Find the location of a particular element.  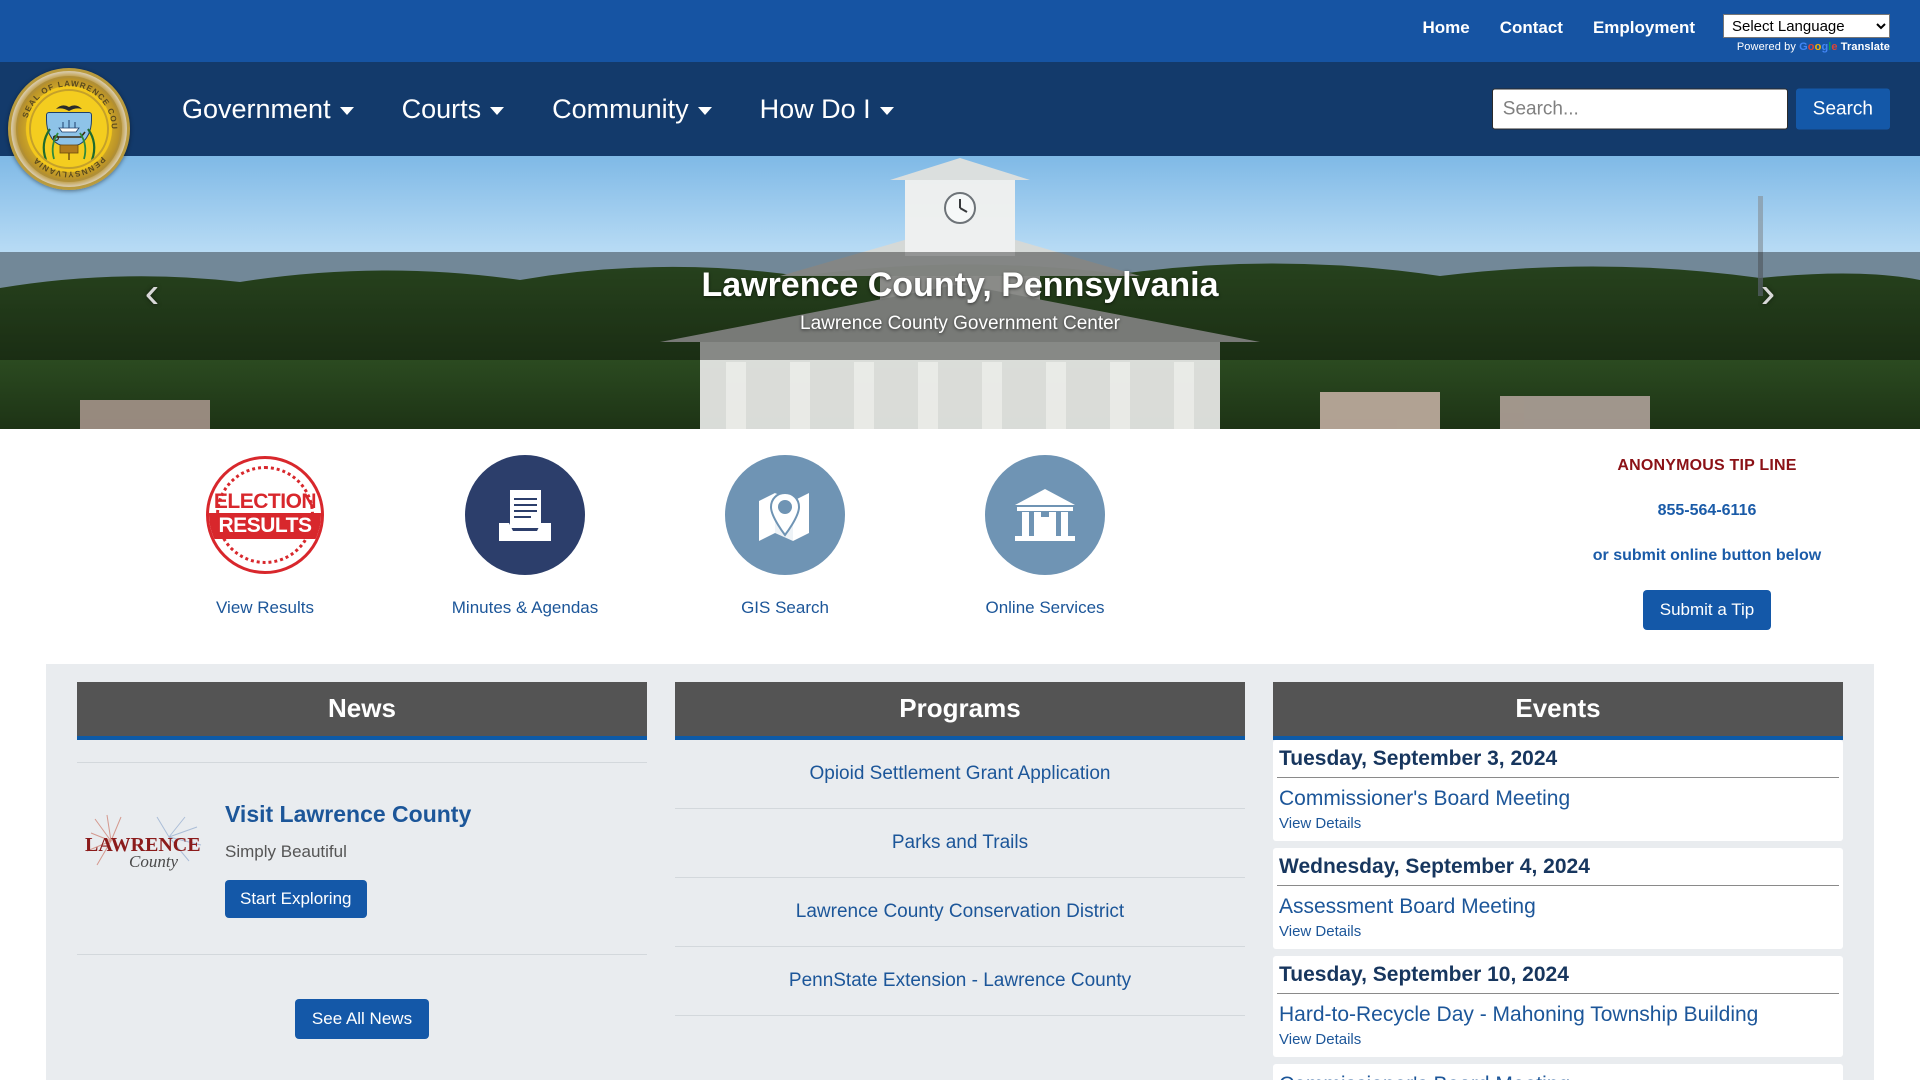

language-select: Select Language is located at coordinates (1806, 26).